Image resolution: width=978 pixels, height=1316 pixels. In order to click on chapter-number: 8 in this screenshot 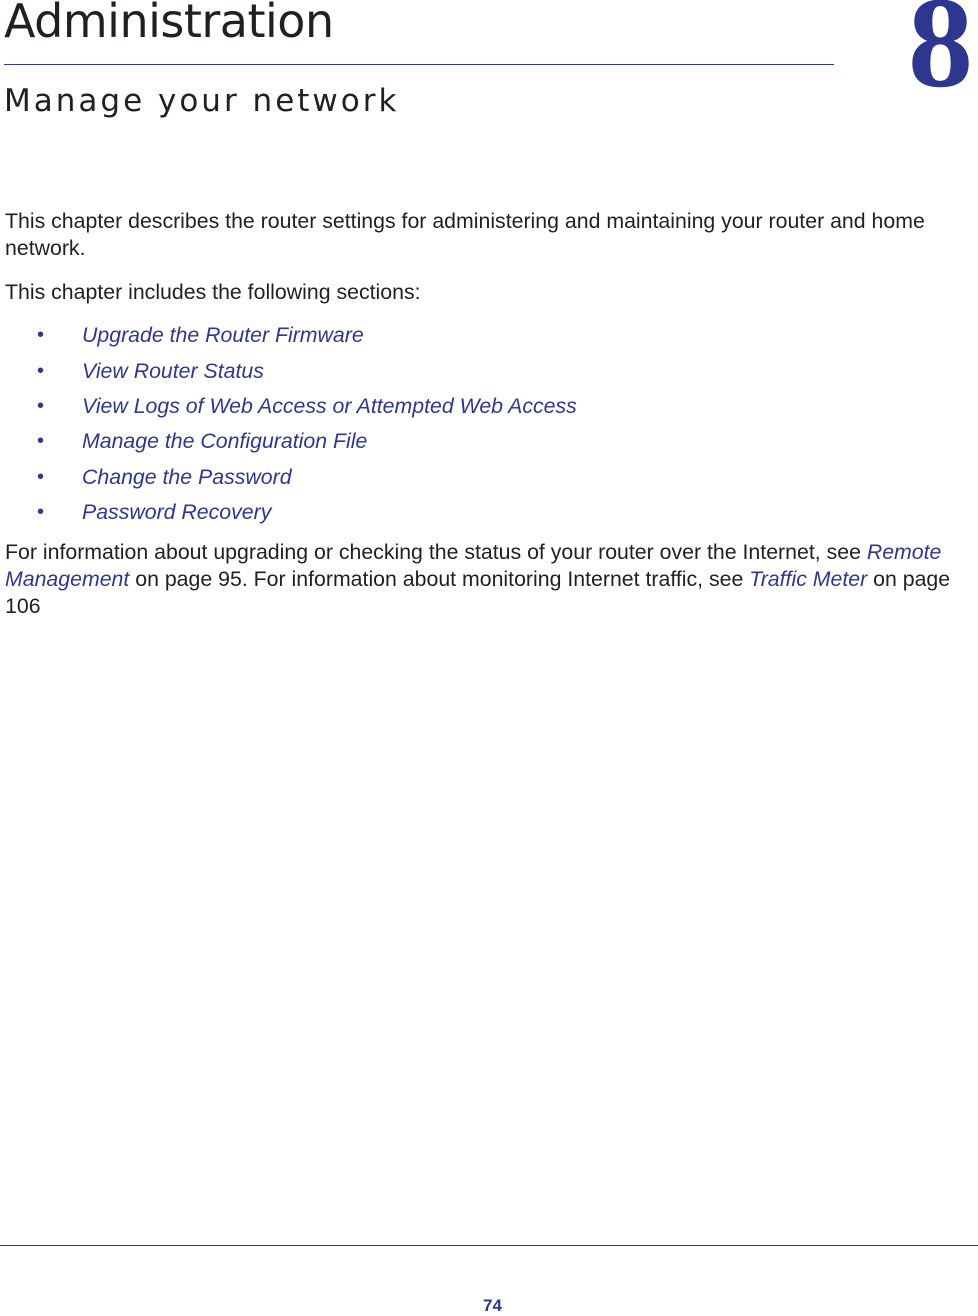, I will do `click(940, 57)`.